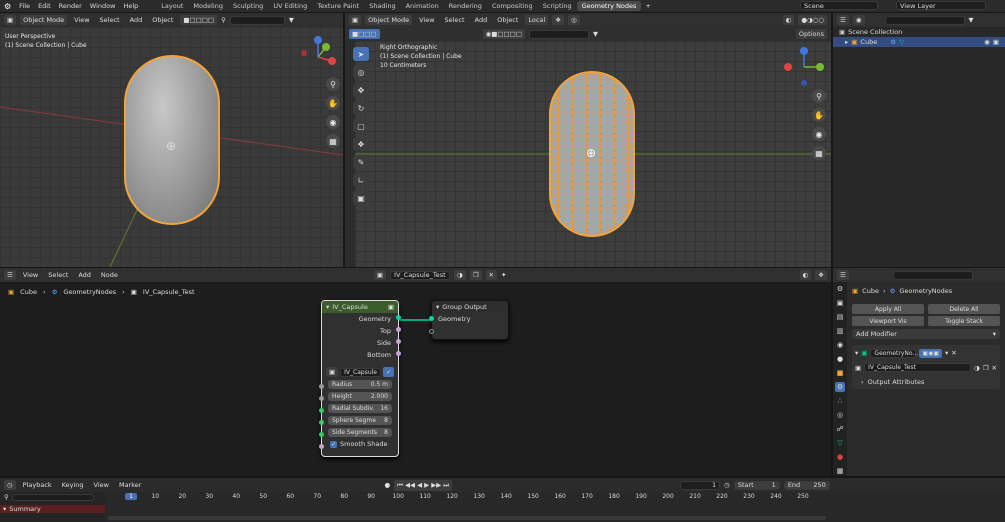  What do you see at coordinates (557, 6) in the screenshot?
I see `workspace-tab-scripting: Scripting` at bounding box center [557, 6].